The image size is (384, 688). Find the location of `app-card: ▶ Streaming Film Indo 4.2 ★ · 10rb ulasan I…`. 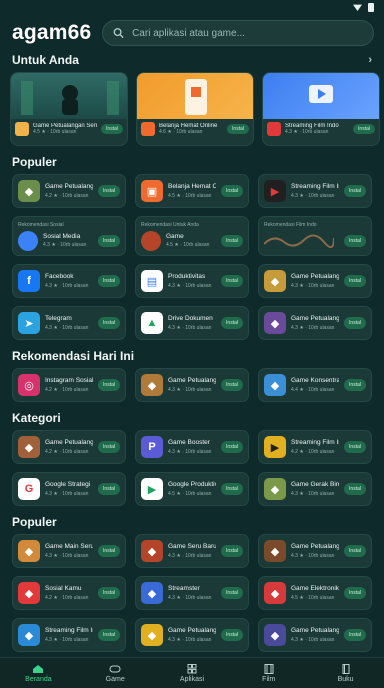

app-card: ▶ Streaming Film Indo 4.2 ★ · 10rb ulasan I… is located at coordinates (315, 447).